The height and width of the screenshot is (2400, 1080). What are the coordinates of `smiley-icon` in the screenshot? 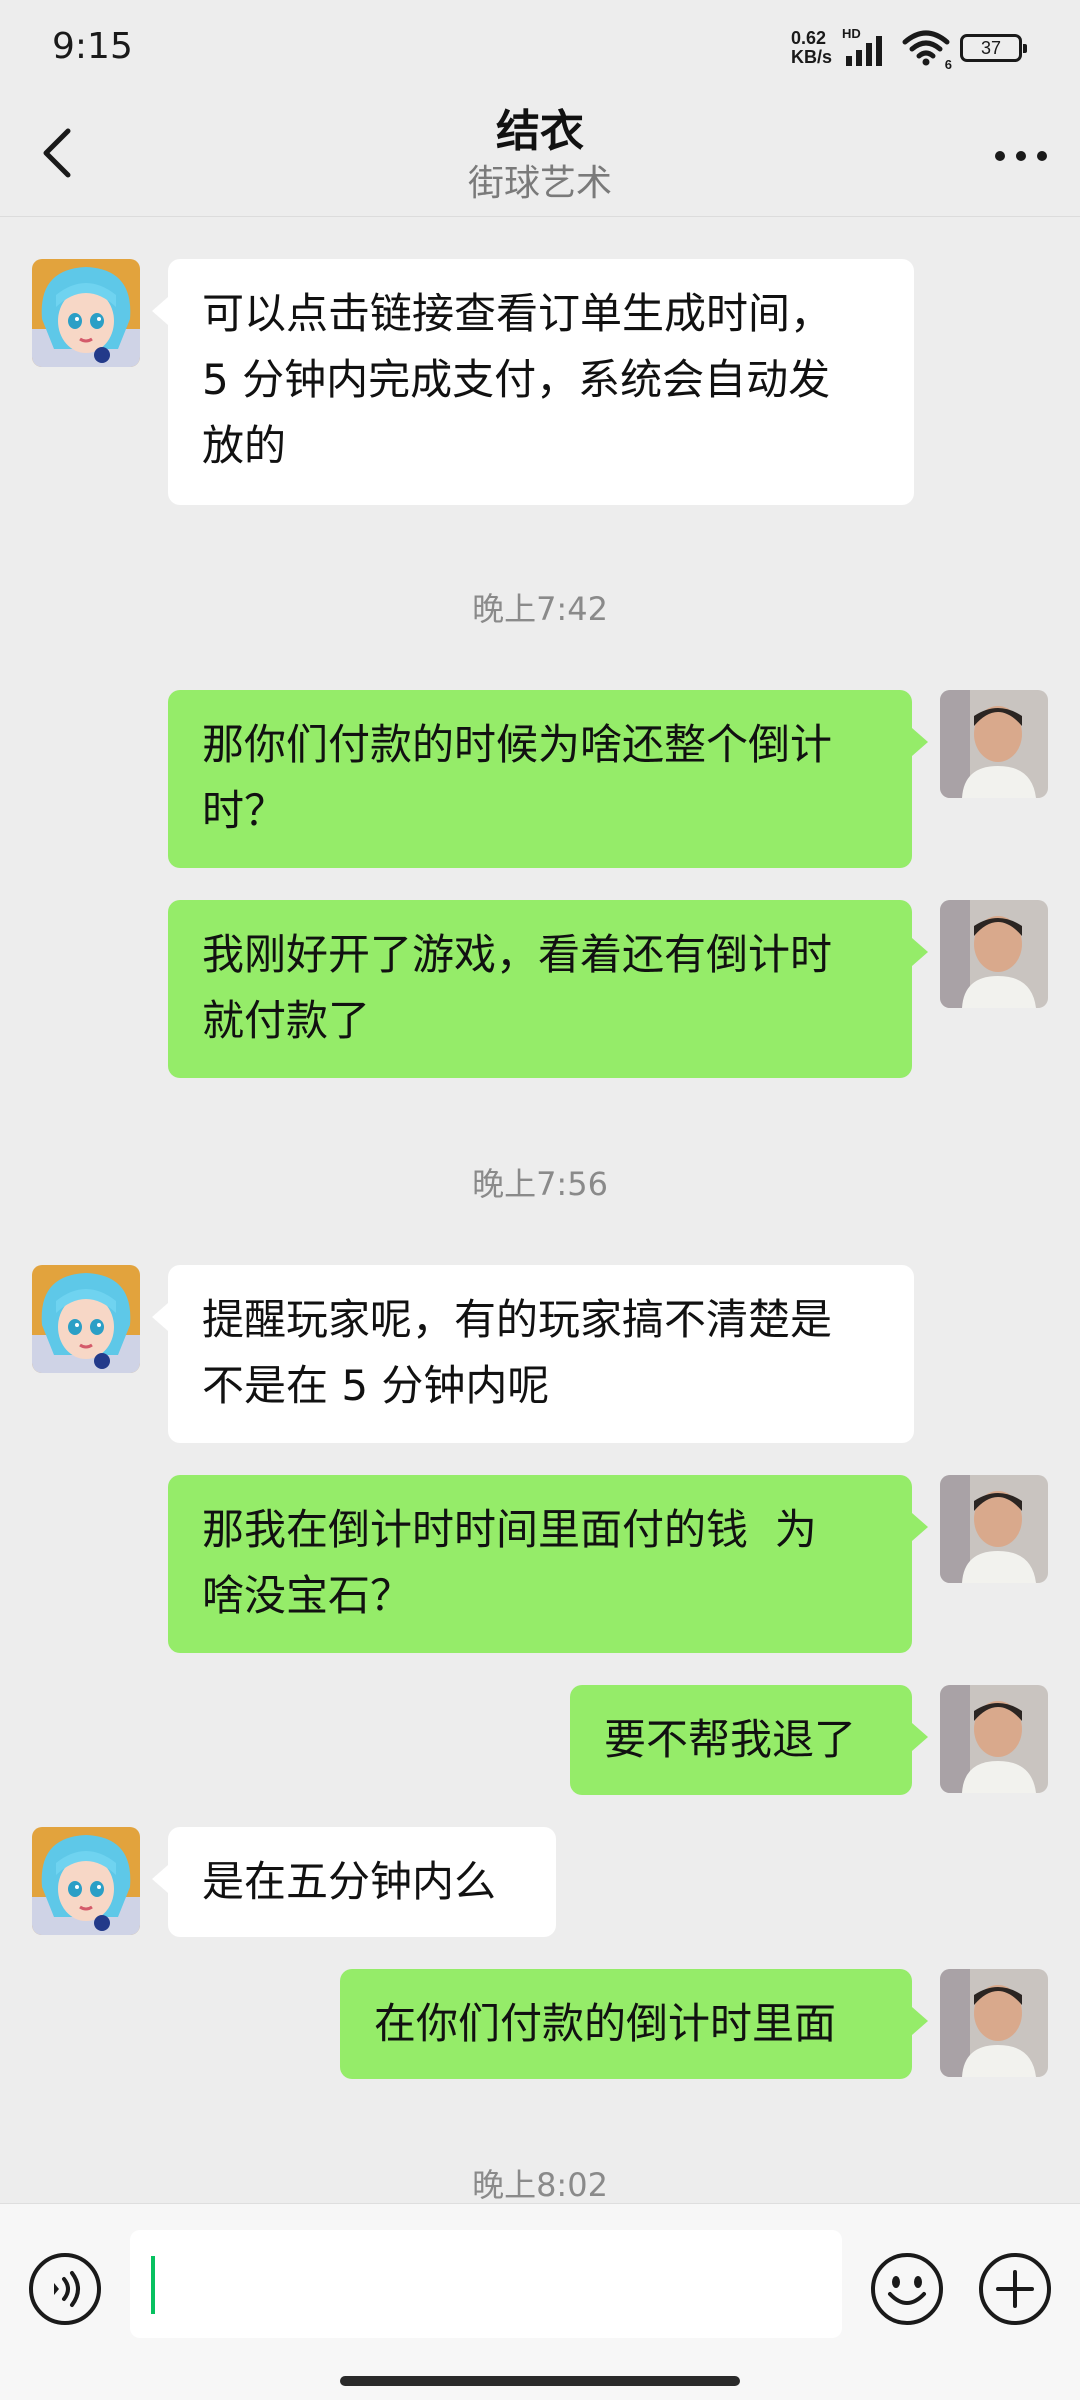 It's located at (907, 2289).